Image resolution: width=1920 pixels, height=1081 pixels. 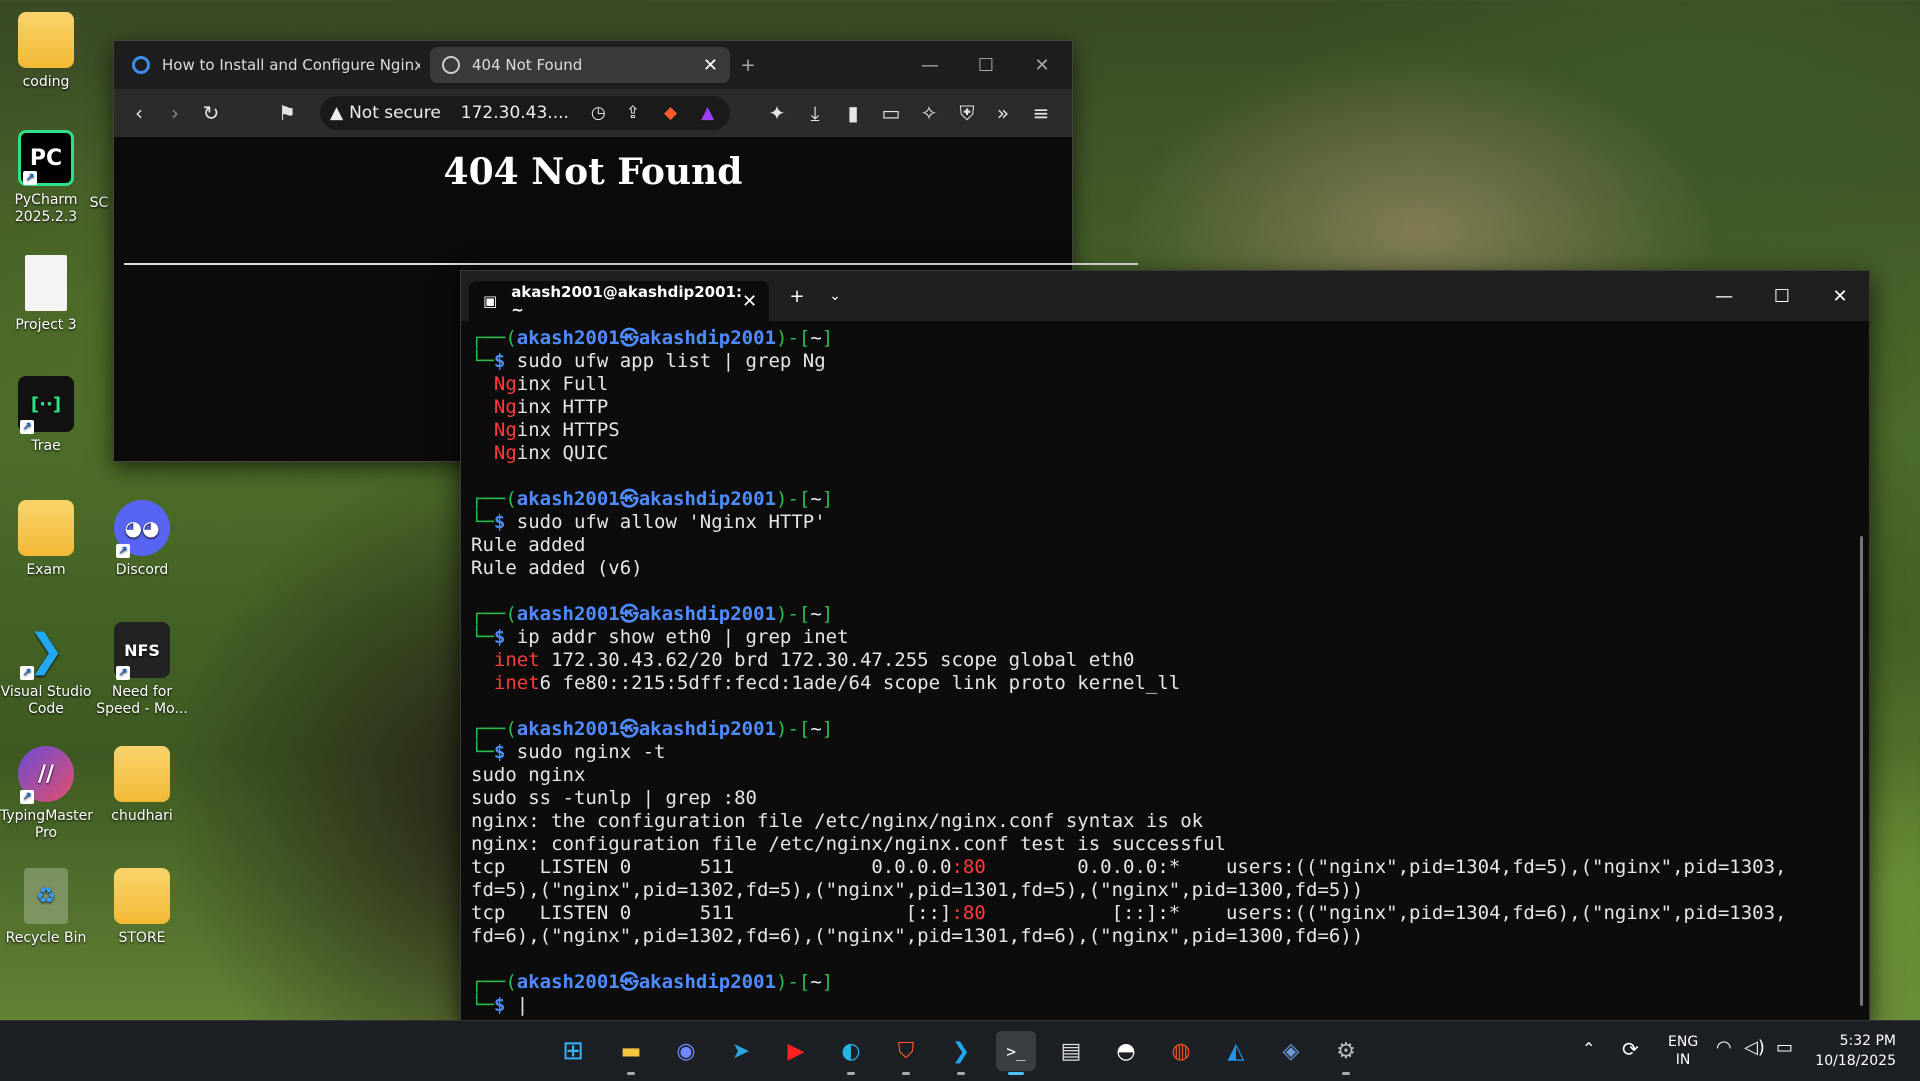 I want to click on taskbar-linux: ◓, so click(x=1126, y=1051).